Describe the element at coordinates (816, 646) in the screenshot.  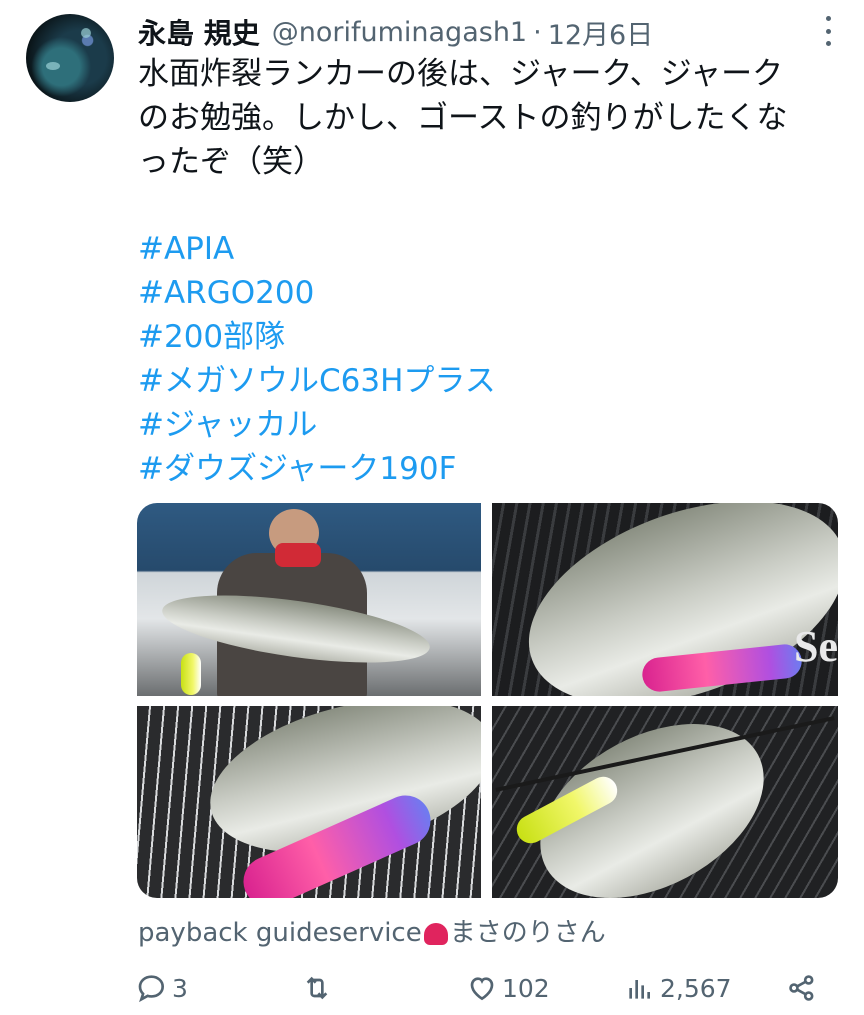
I see `logo-mark: Sea` at that location.